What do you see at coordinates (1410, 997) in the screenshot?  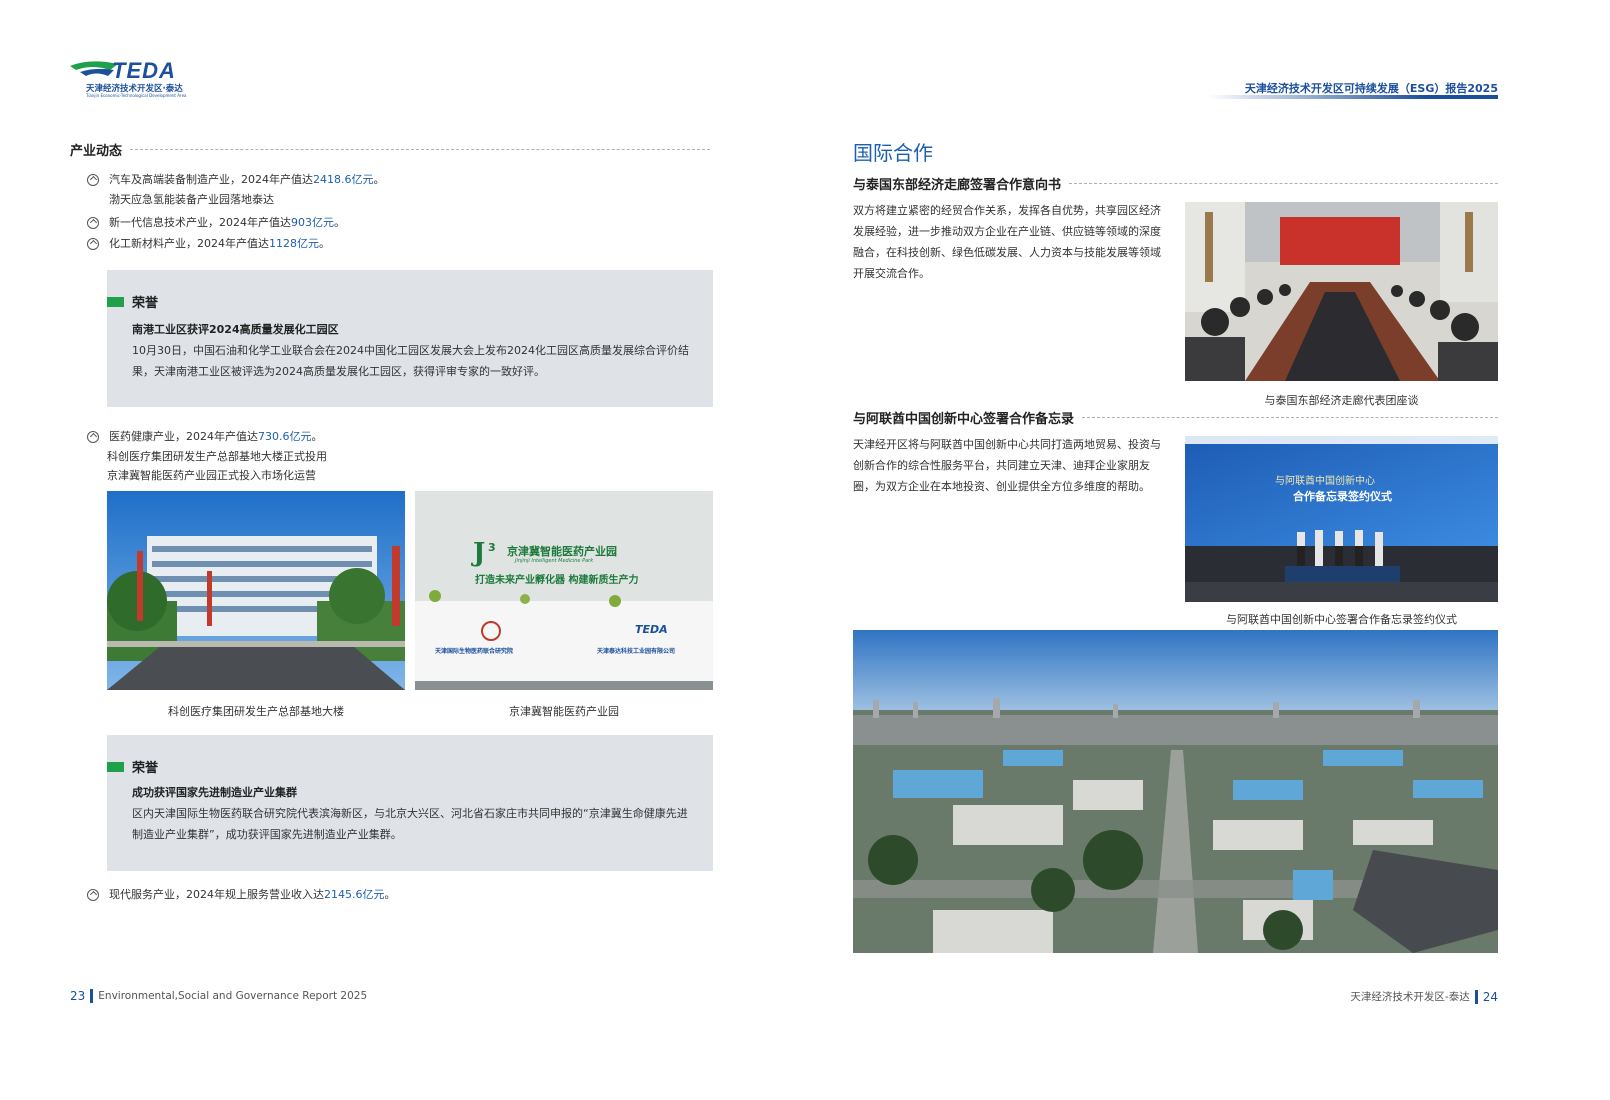 I see `footer-right-text: 天津经济技术开发区-泰达` at bounding box center [1410, 997].